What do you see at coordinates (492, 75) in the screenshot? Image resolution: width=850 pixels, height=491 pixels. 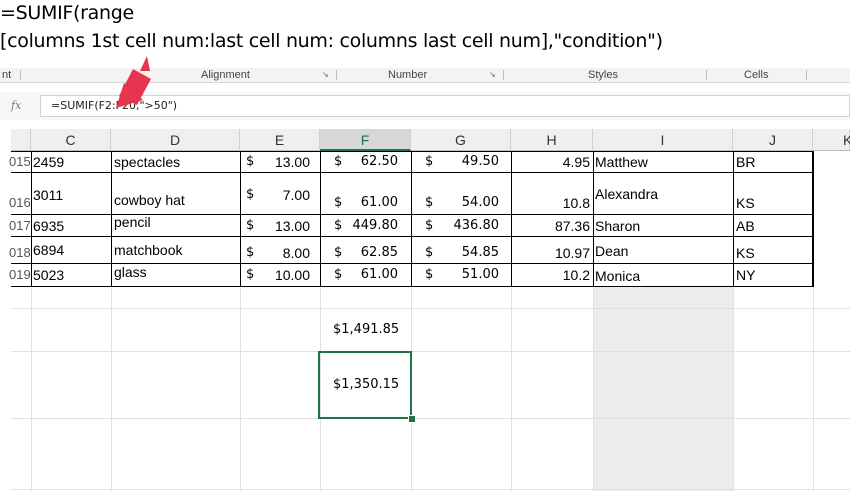 I see `number-launcher-icon: ↘` at bounding box center [492, 75].